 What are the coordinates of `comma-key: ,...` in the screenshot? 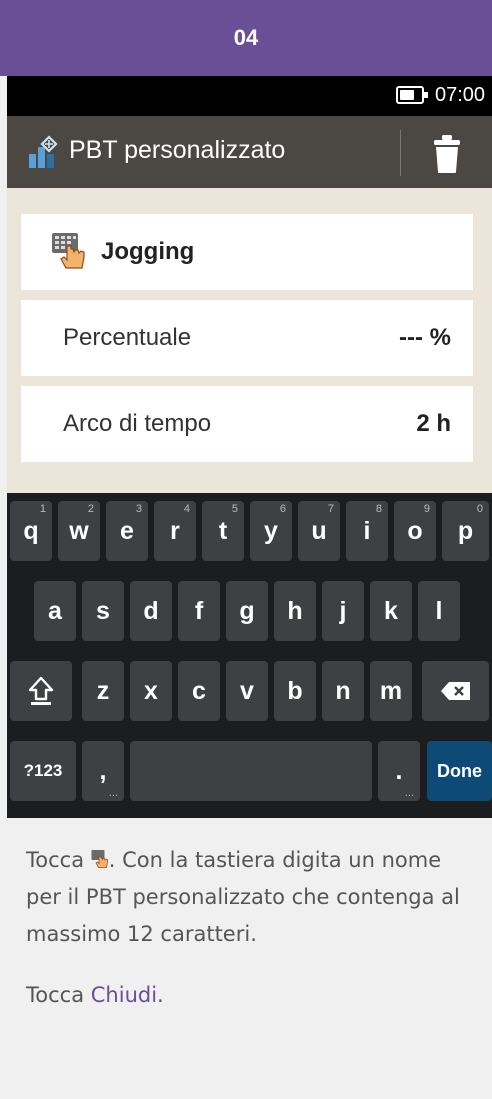 It's located at (103, 771).